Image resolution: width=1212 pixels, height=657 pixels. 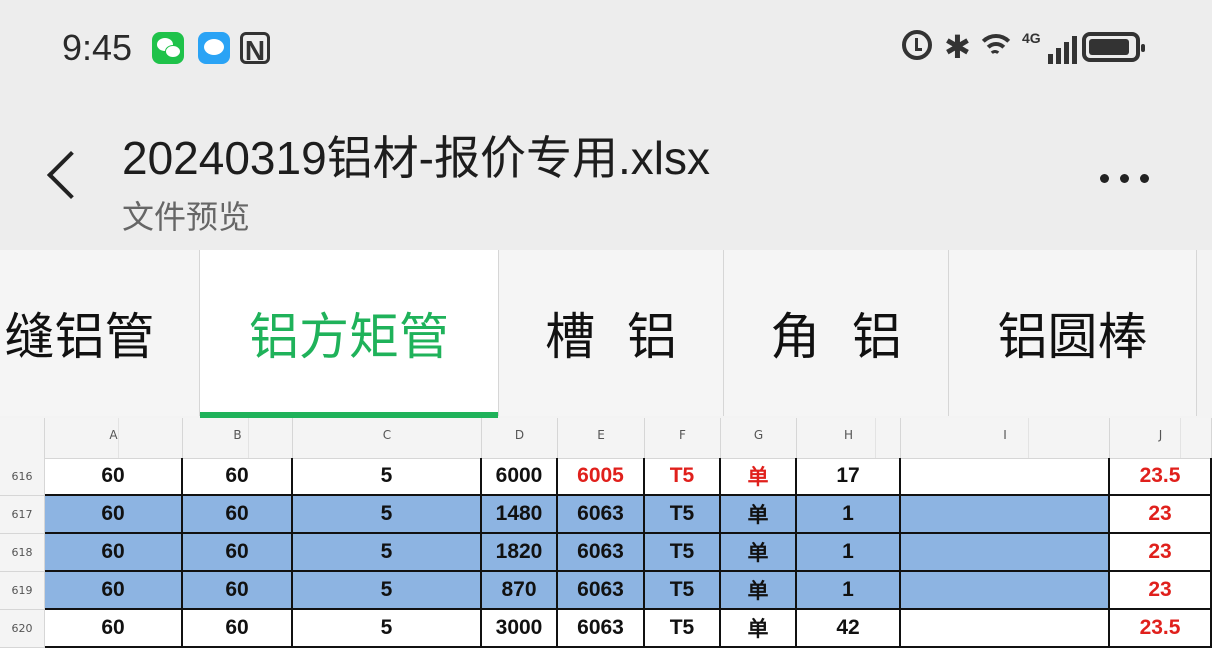 I want to click on column-header: B, so click(x=238, y=438).